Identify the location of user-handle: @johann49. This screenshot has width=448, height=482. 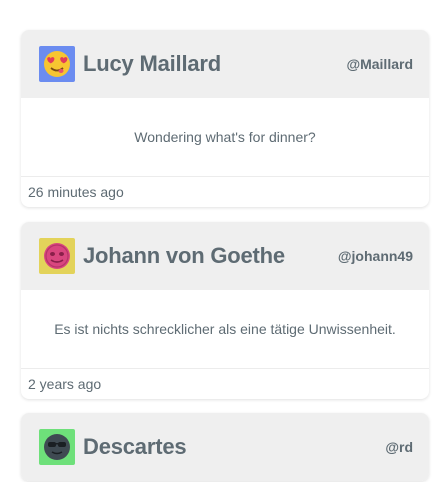
(375, 256).